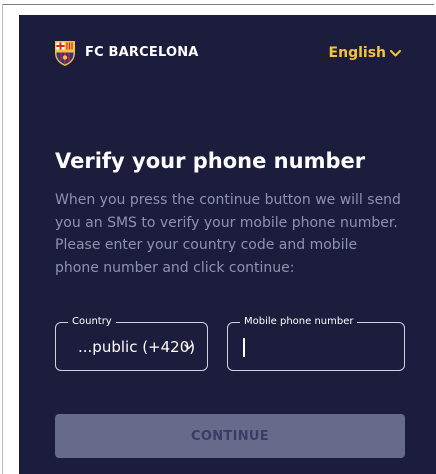 Image resolution: width=436 pixels, height=474 pixels. What do you see at coordinates (210, 161) in the screenshot?
I see `page-title: Verify your phone number` at bounding box center [210, 161].